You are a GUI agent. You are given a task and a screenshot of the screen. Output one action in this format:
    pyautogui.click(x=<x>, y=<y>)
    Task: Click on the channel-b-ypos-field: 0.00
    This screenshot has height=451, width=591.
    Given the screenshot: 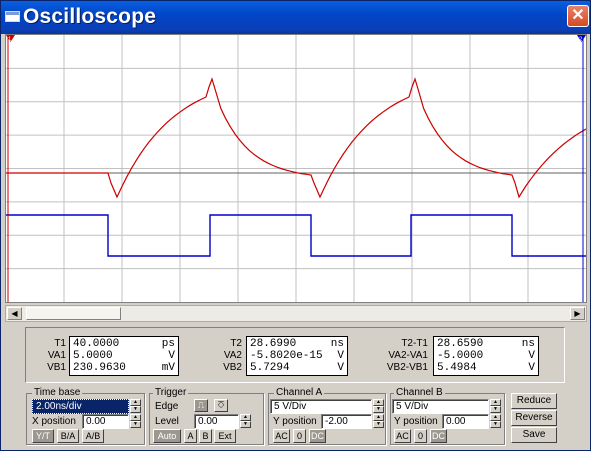 What is the action you would take?
    pyautogui.click(x=465, y=421)
    